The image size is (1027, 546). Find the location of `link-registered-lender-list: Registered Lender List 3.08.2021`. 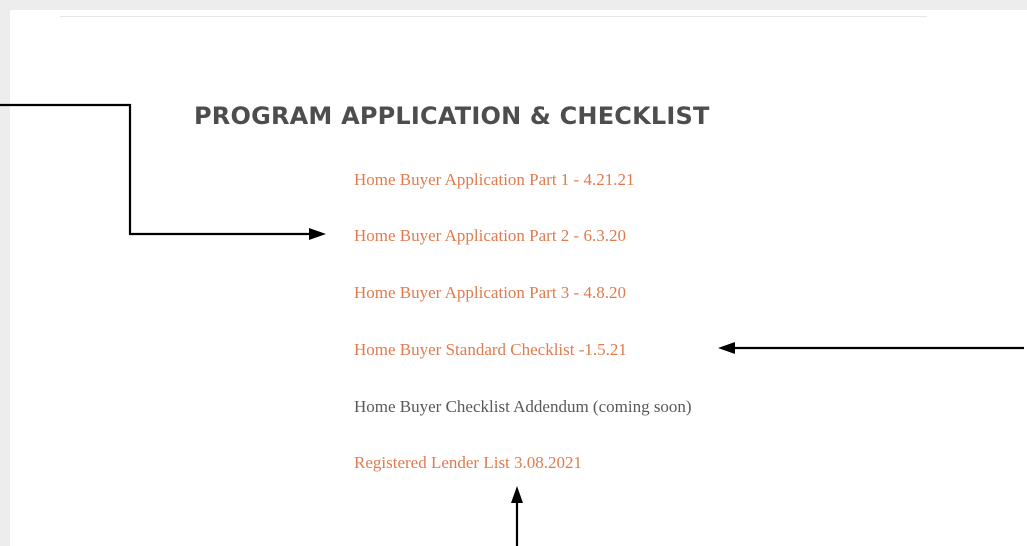

link-registered-lender-list: Registered Lender List 3.08.2021 is located at coordinates (468, 463).